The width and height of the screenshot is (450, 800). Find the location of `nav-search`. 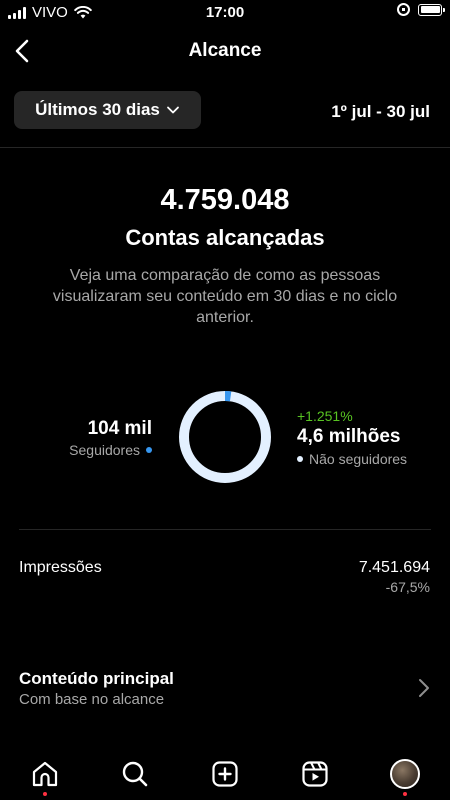

nav-search is located at coordinates (135, 774).